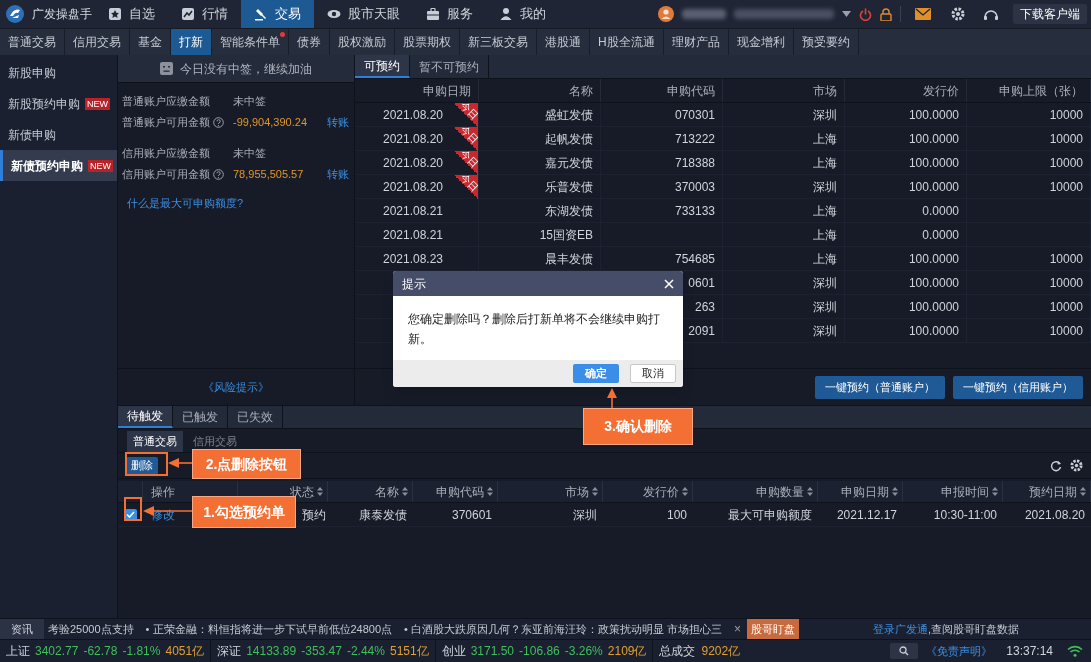 The width and height of the screenshot is (1091, 662). I want to click on login-hint: ,查阅股哥盯盘数据, so click(973, 629).